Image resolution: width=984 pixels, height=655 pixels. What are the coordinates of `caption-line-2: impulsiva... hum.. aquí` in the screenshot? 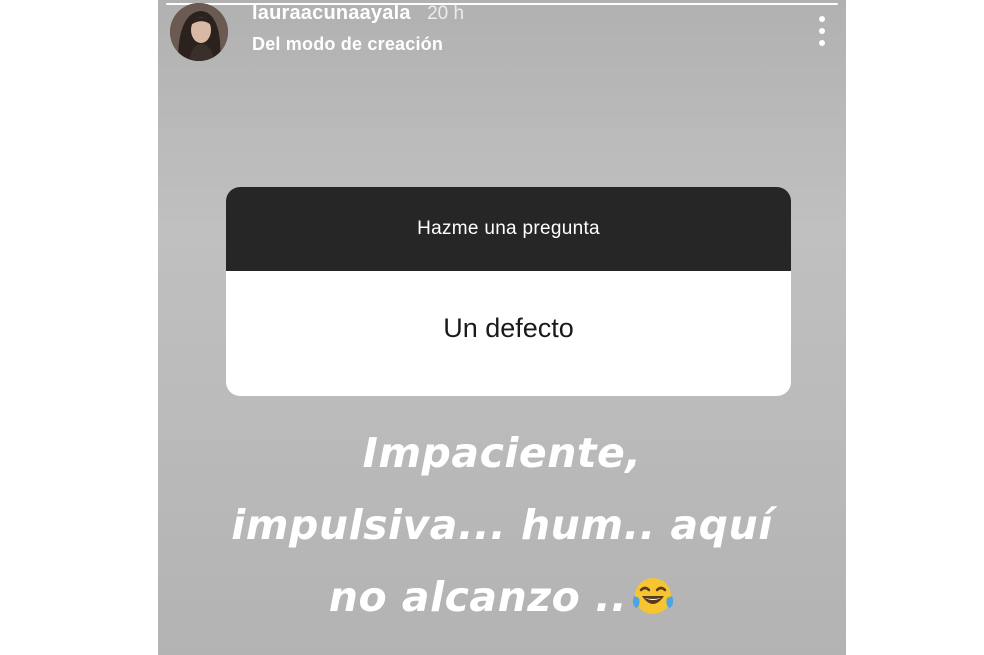 It's located at (502, 525).